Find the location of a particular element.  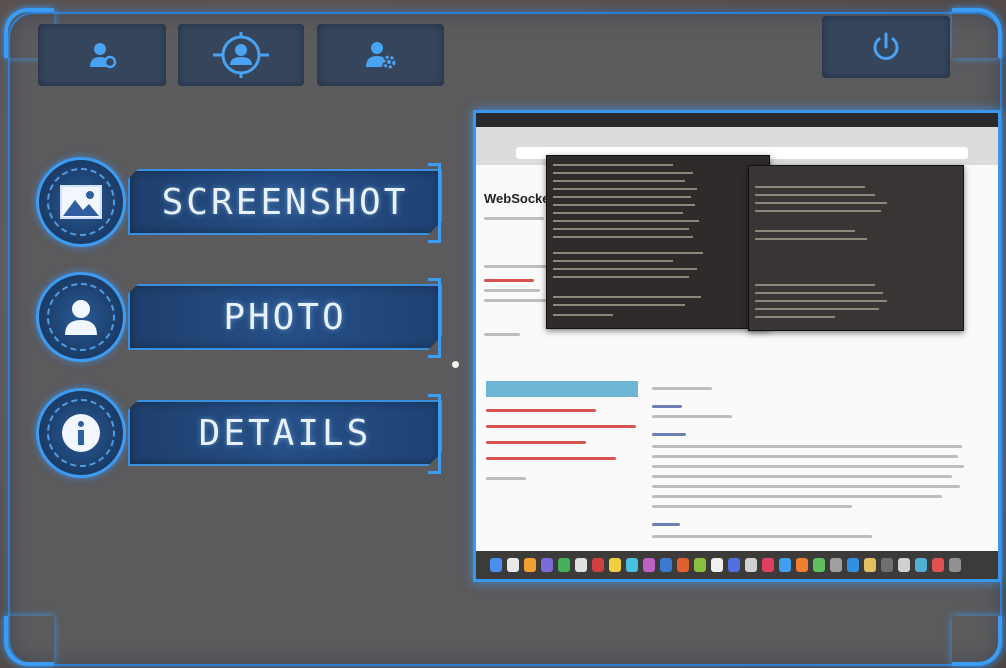

captured-dock is located at coordinates (737, 565).